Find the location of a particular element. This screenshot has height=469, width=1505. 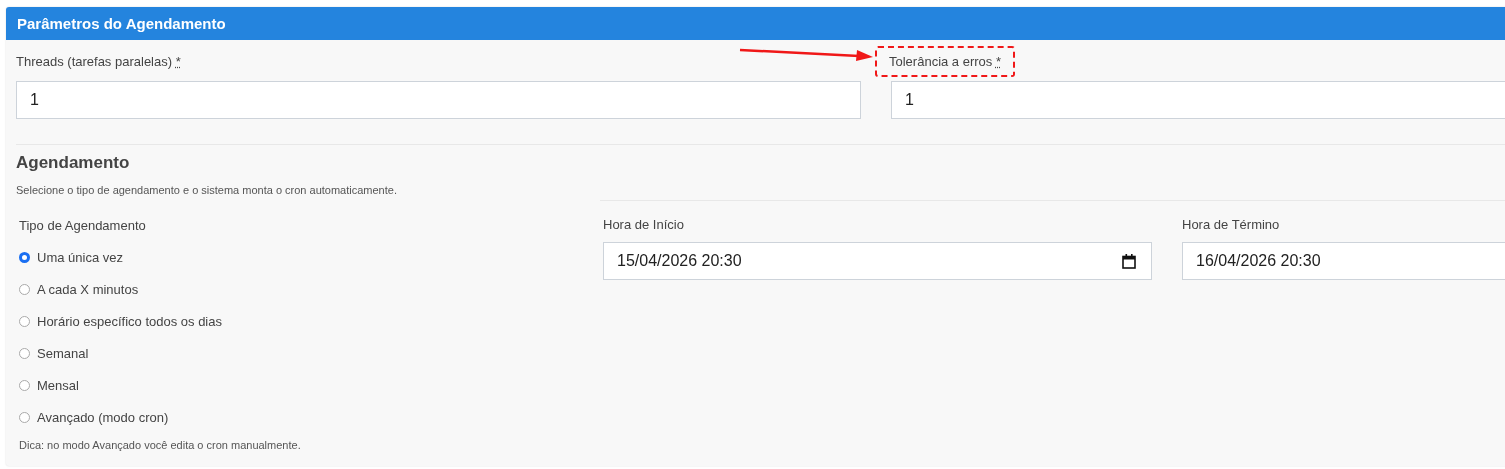

datetime-field: 16/04/2026 20:30 is located at coordinates (1343, 261).